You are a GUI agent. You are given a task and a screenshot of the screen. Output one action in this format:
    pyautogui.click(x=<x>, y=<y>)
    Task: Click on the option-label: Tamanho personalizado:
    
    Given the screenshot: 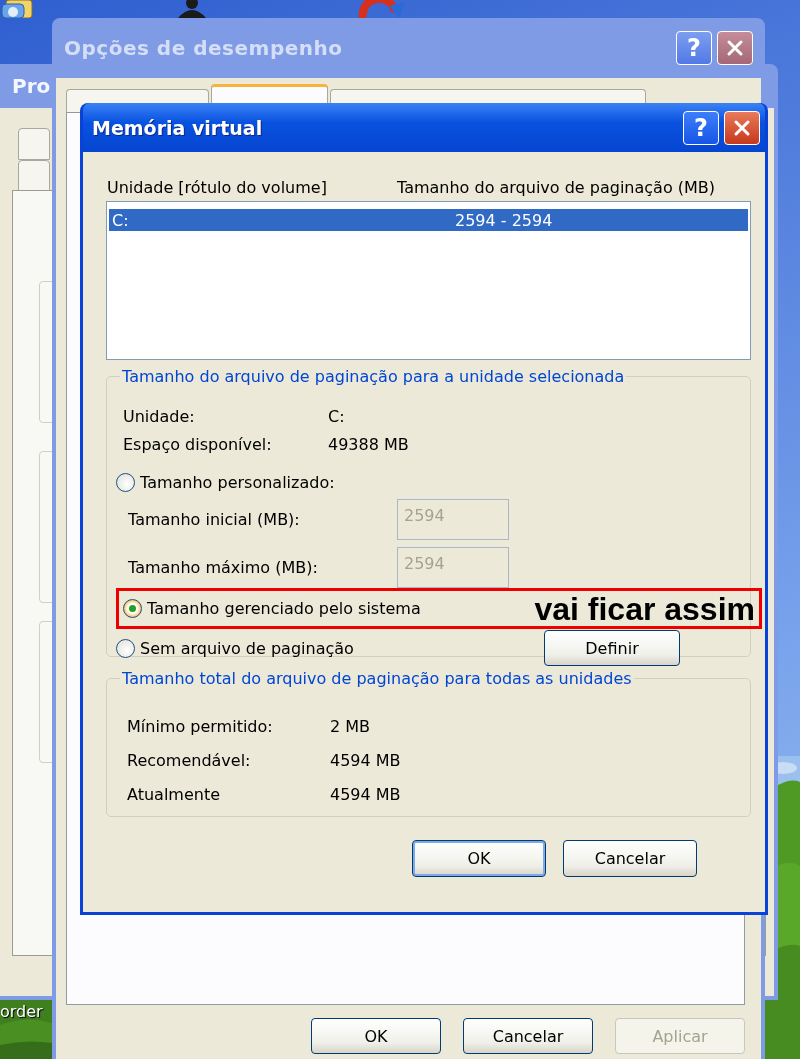 What is the action you would take?
    pyautogui.click(x=237, y=482)
    